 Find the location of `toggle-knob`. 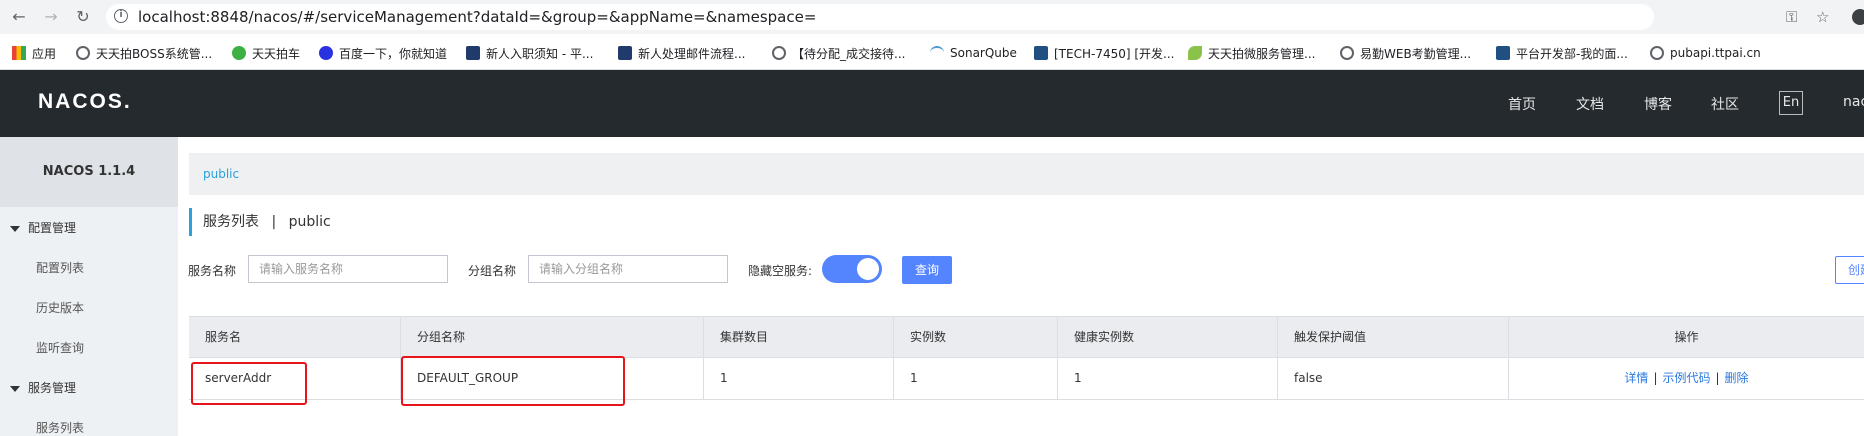

toggle-knob is located at coordinates (868, 269).